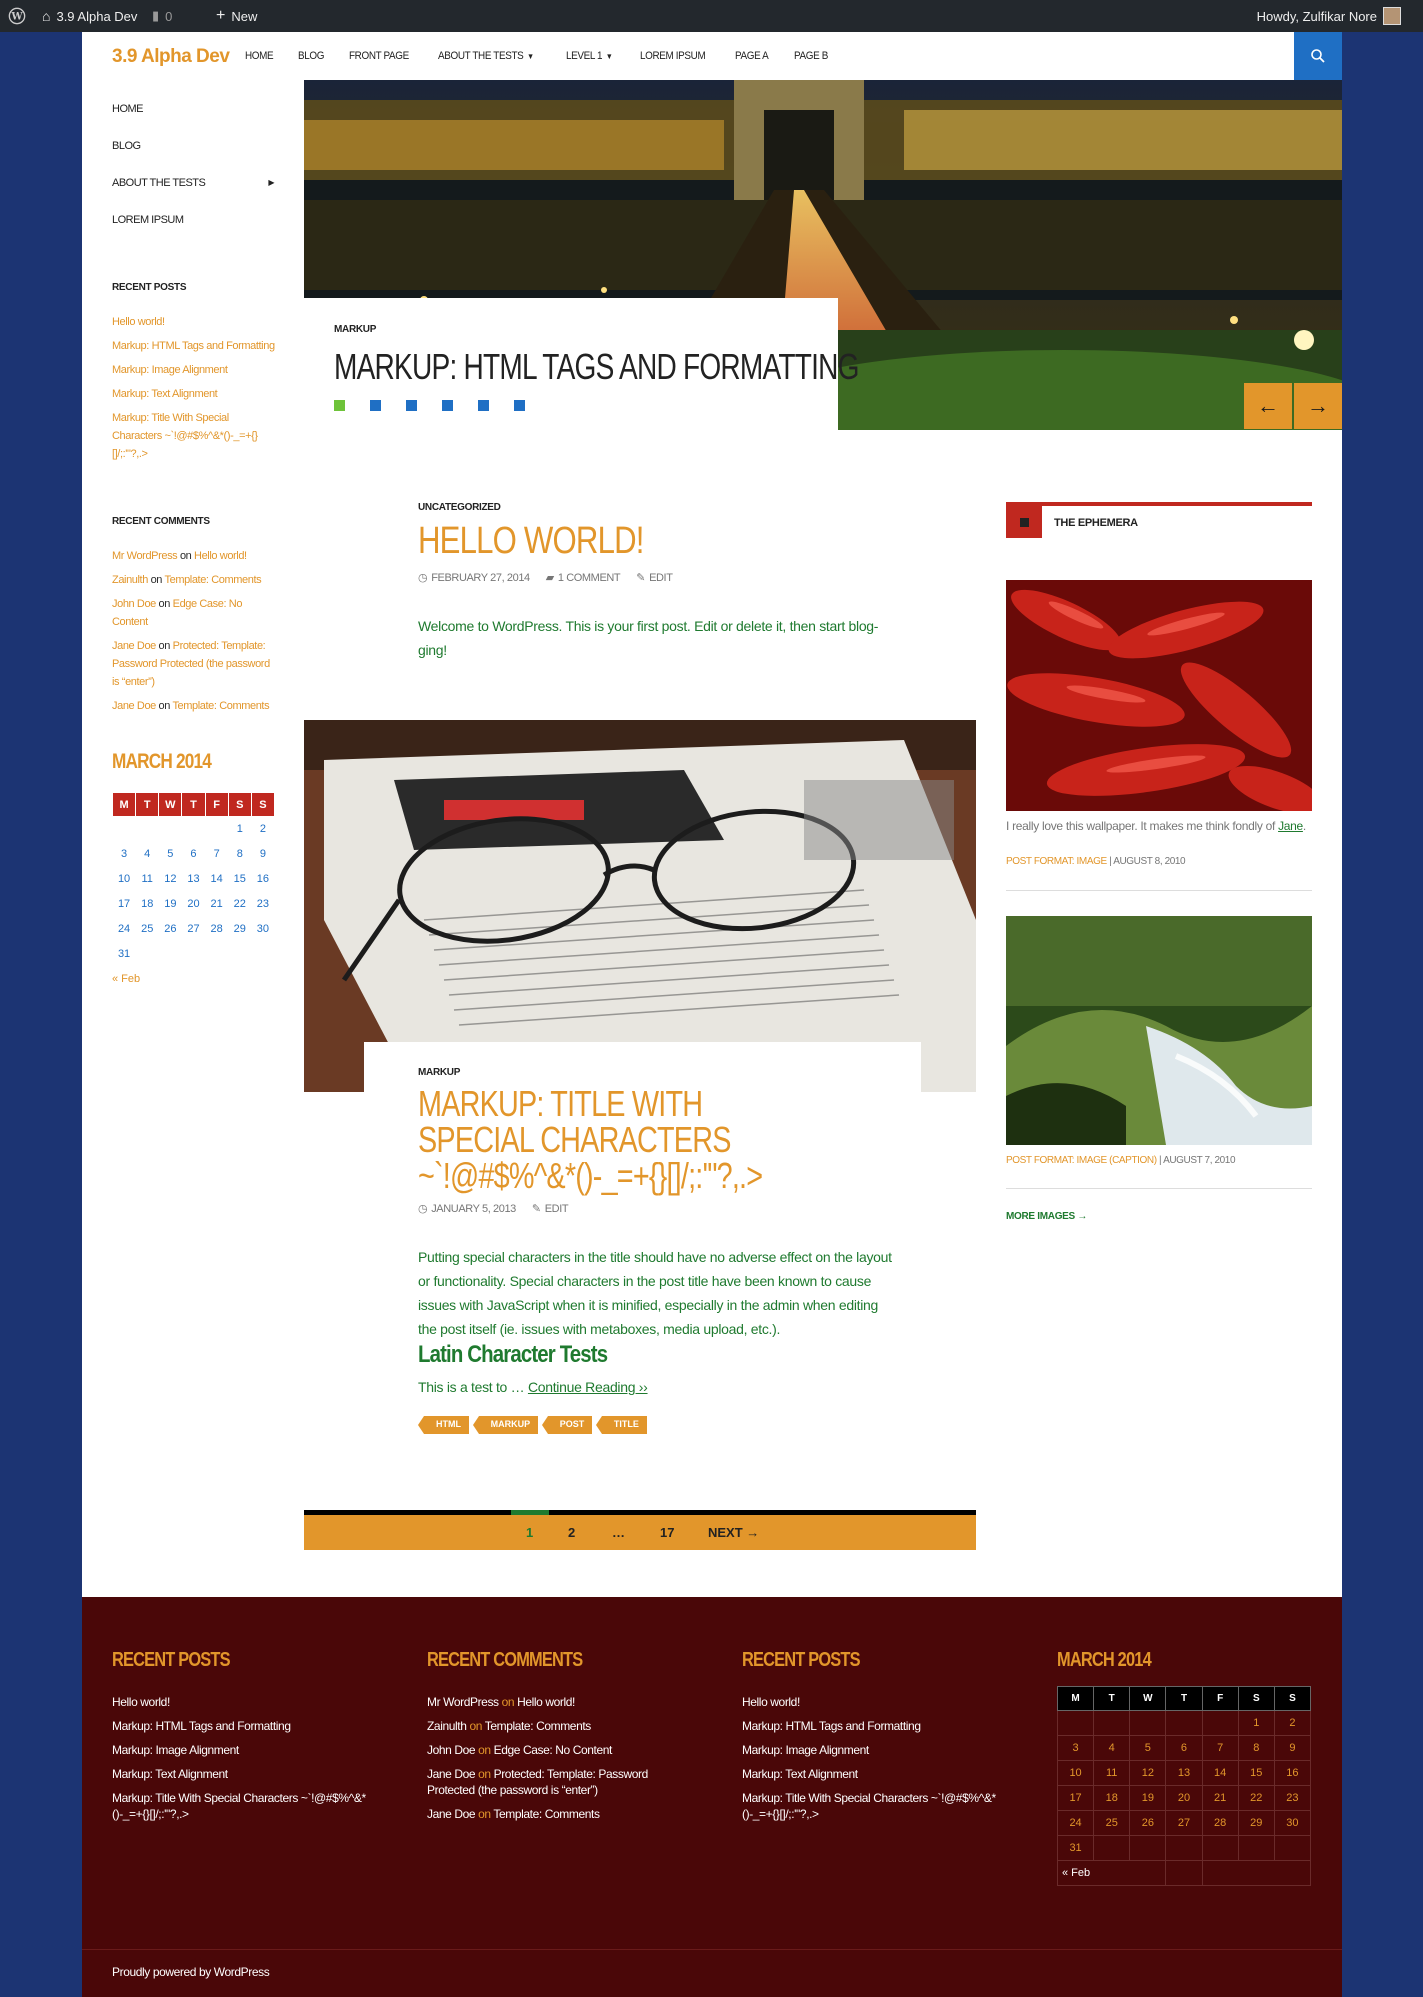 Image resolution: width=1423 pixels, height=1997 pixels. I want to click on nav-level1: LEVEL 1 ▼, so click(589, 56).